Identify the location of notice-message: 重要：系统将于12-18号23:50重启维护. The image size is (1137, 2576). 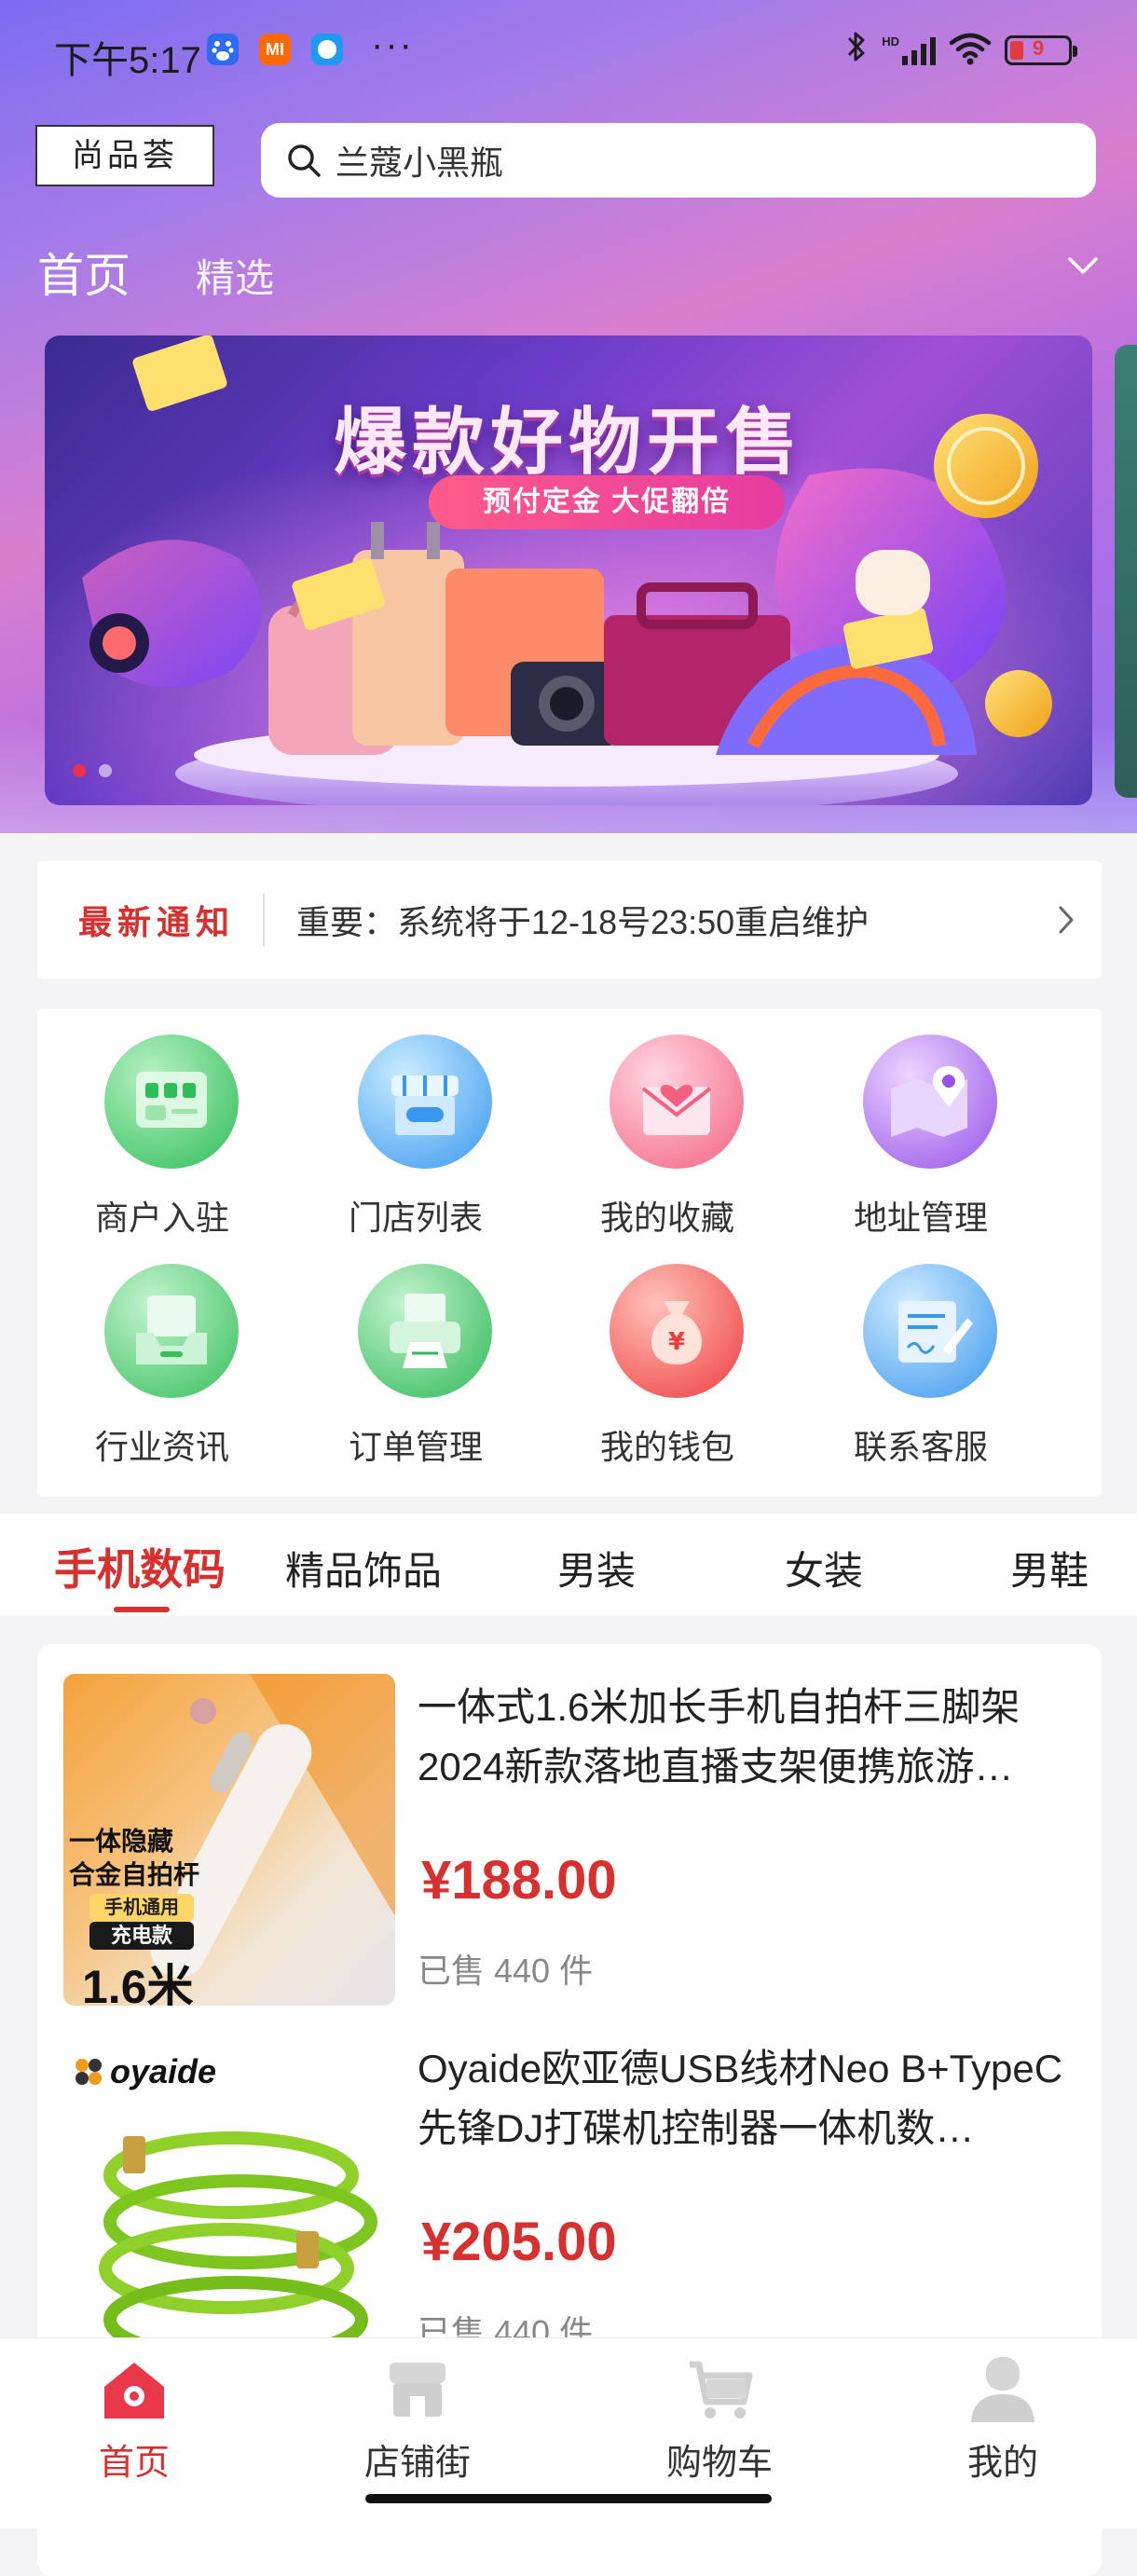
(583, 922).